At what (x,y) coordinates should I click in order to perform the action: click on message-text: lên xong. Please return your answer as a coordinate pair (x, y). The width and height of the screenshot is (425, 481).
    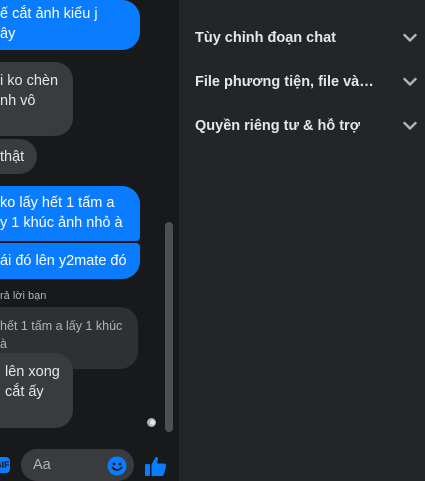
    Looking at the image, I should click on (32, 372).